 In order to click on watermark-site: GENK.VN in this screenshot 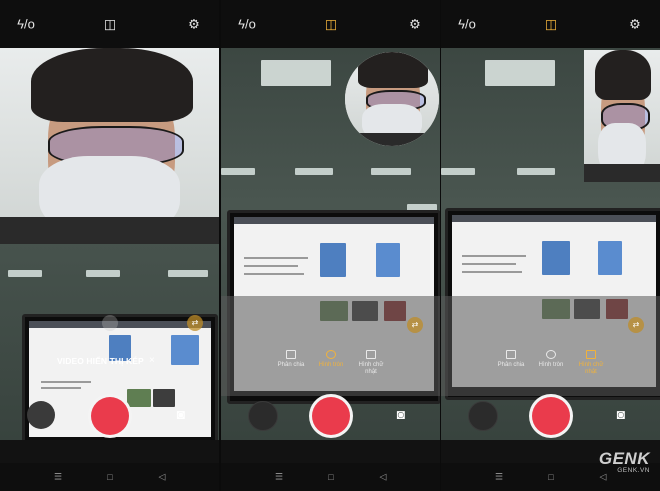, I will do `click(633, 470)`.